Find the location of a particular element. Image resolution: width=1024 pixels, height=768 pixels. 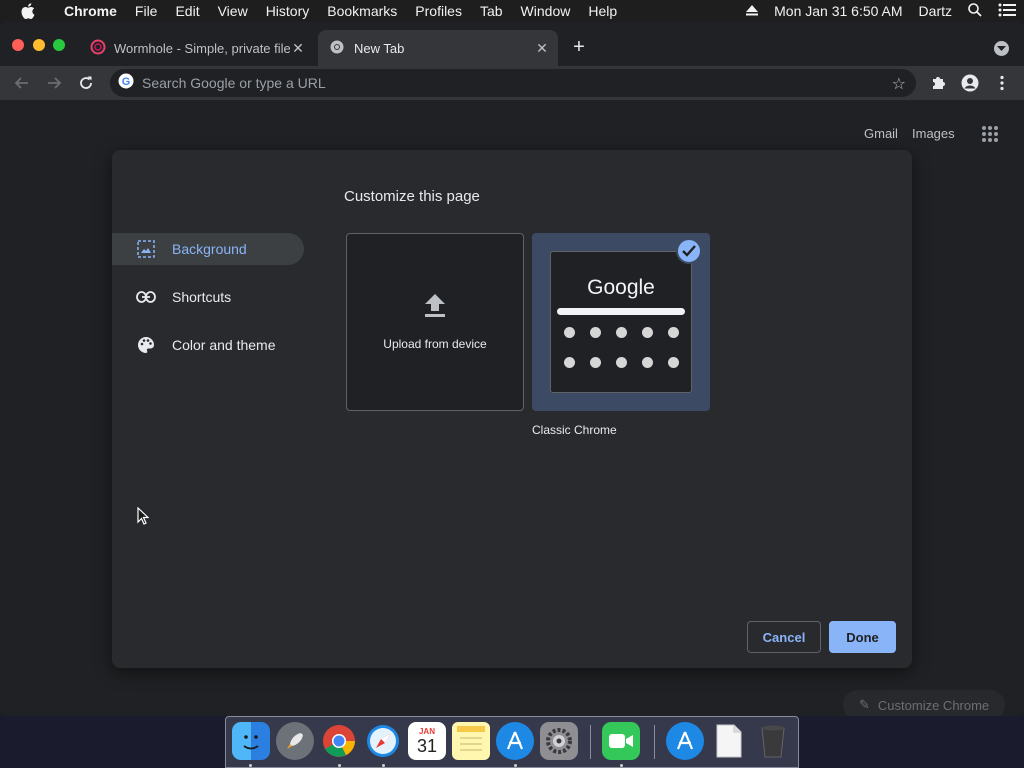

link-icon is located at coordinates (146, 297).